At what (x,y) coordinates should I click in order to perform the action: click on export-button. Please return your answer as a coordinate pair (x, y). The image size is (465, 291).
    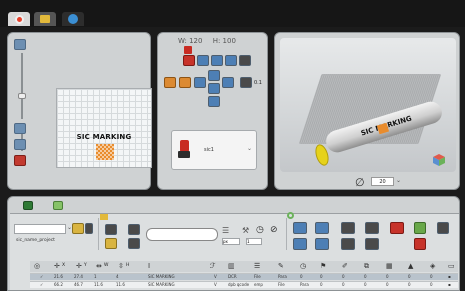
    Looking at the image, I should click on (134, 243).